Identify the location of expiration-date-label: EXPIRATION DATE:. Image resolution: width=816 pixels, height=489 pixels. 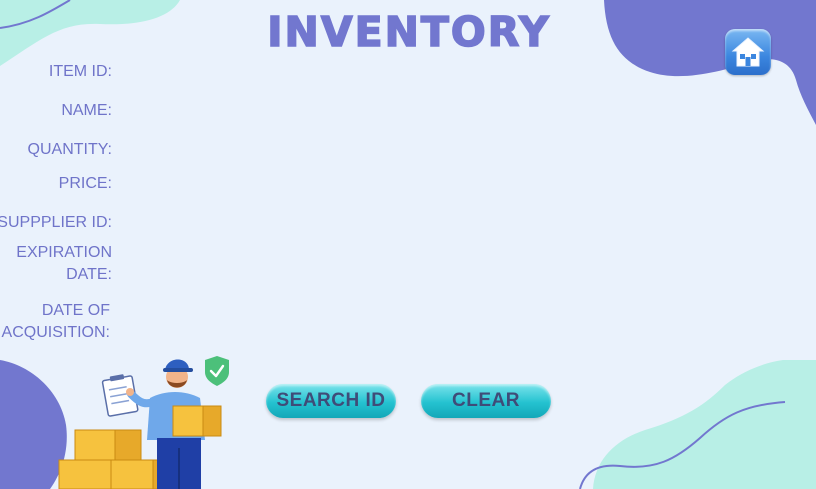
(64, 263).